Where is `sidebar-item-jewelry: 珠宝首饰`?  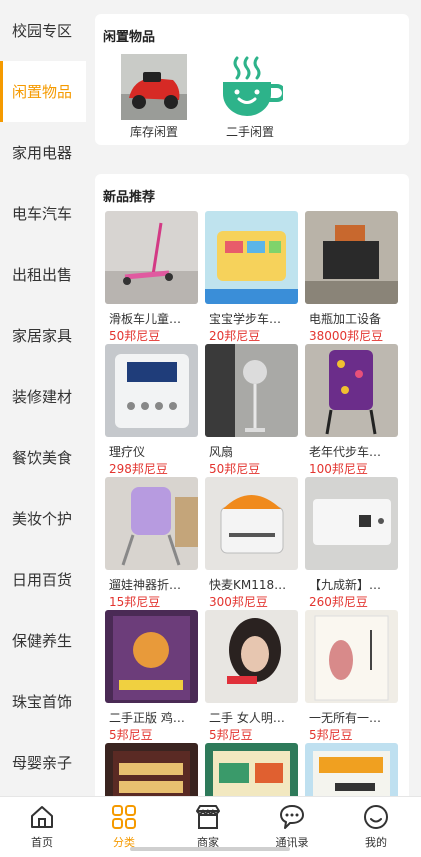 sidebar-item-jewelry: 珠宝首饰 is located at coordinates (43, 701).